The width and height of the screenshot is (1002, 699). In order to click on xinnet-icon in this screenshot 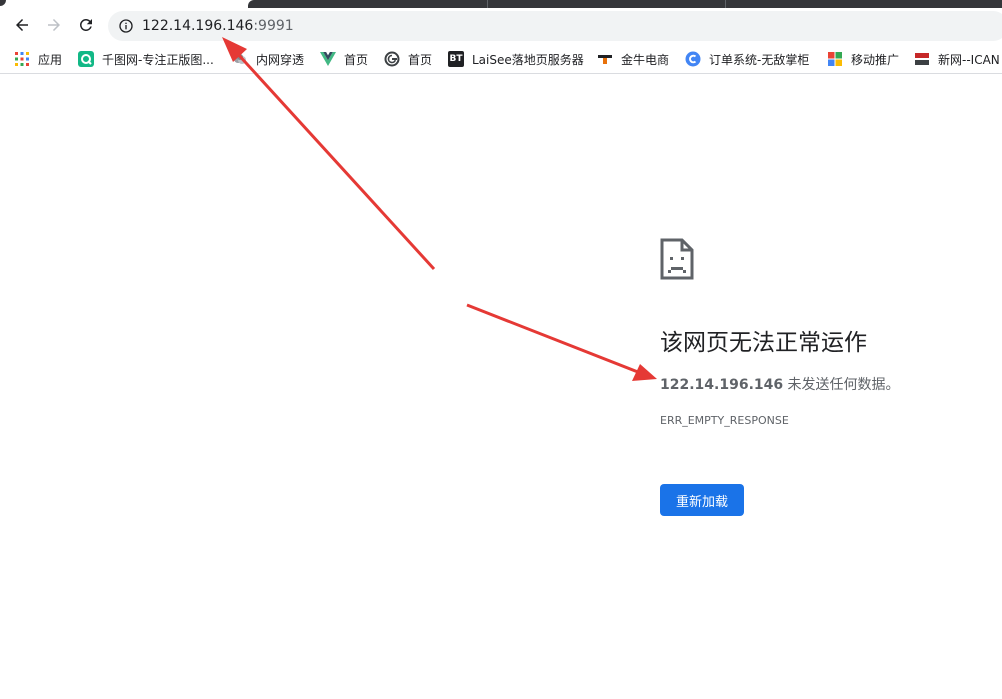, I will do `click(922, 59)`.